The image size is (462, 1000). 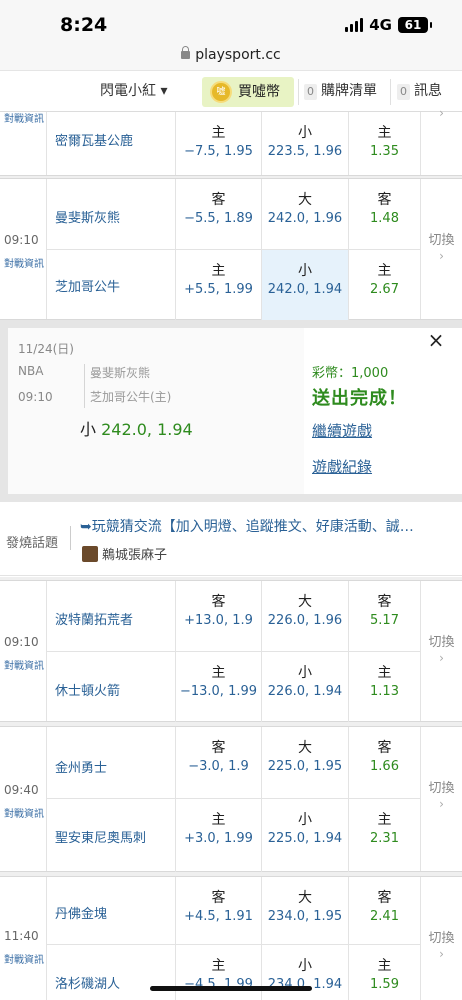 What do you see at coordinates (88, 287) in the screenshot?
I see `team-name: 芝加哥公牛` at bounding box center [88, 287].